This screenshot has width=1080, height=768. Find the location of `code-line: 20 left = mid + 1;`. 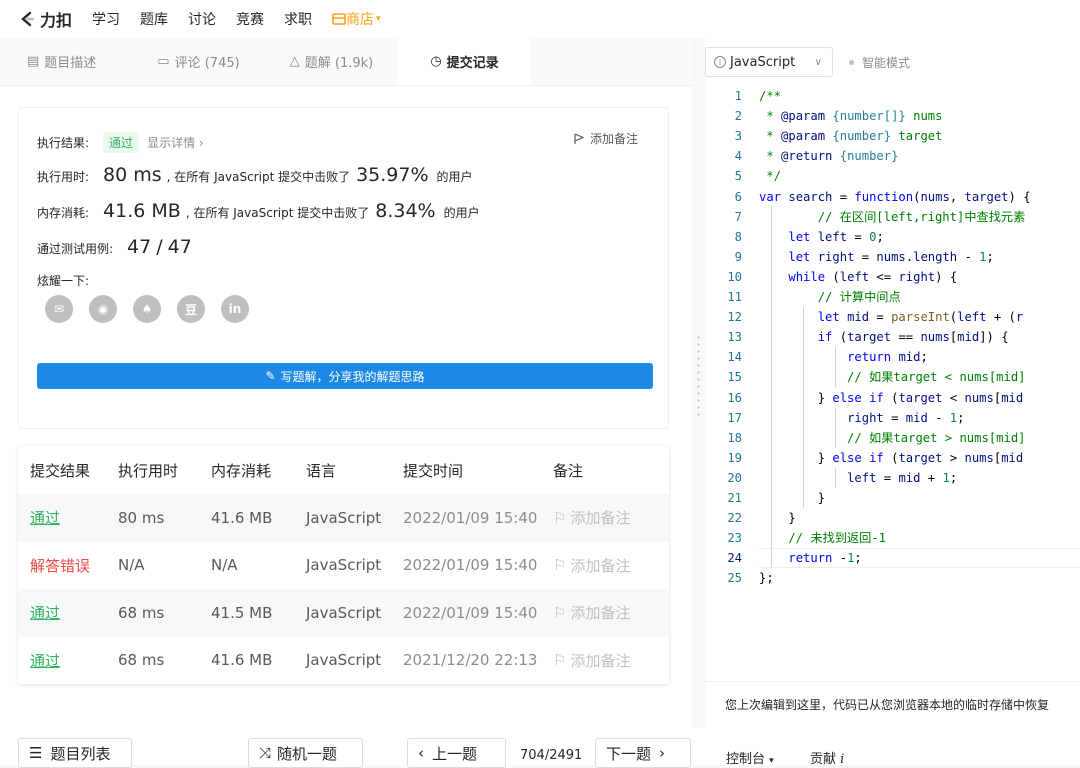

code-line: 20 left = mid + 1; is located at coordinates (892, 478).